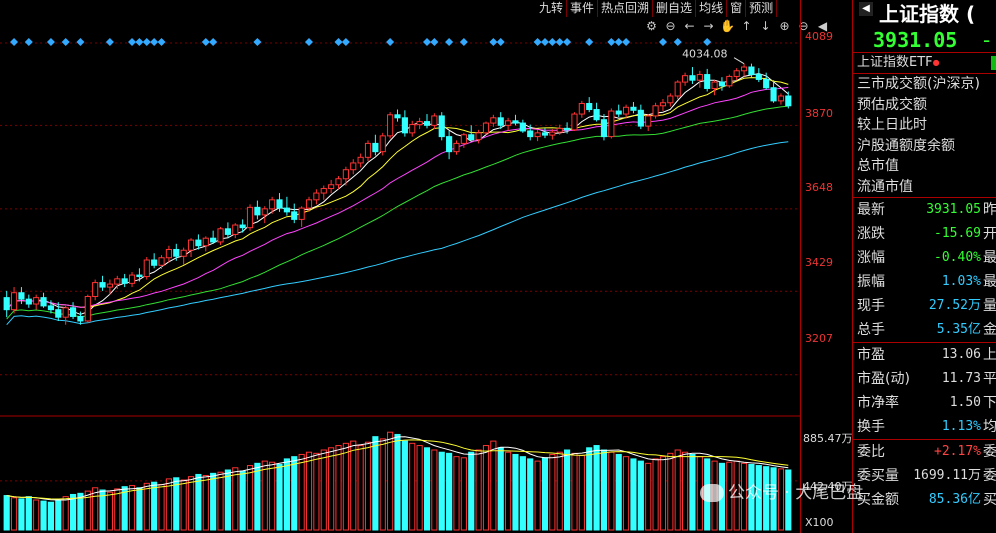 This screenshot has height=533, width=996. What do you see at coordinates (552, 8) in the screenshot?
I see `jiuzhuan-button: 九转` at bounding box center [552, 8].